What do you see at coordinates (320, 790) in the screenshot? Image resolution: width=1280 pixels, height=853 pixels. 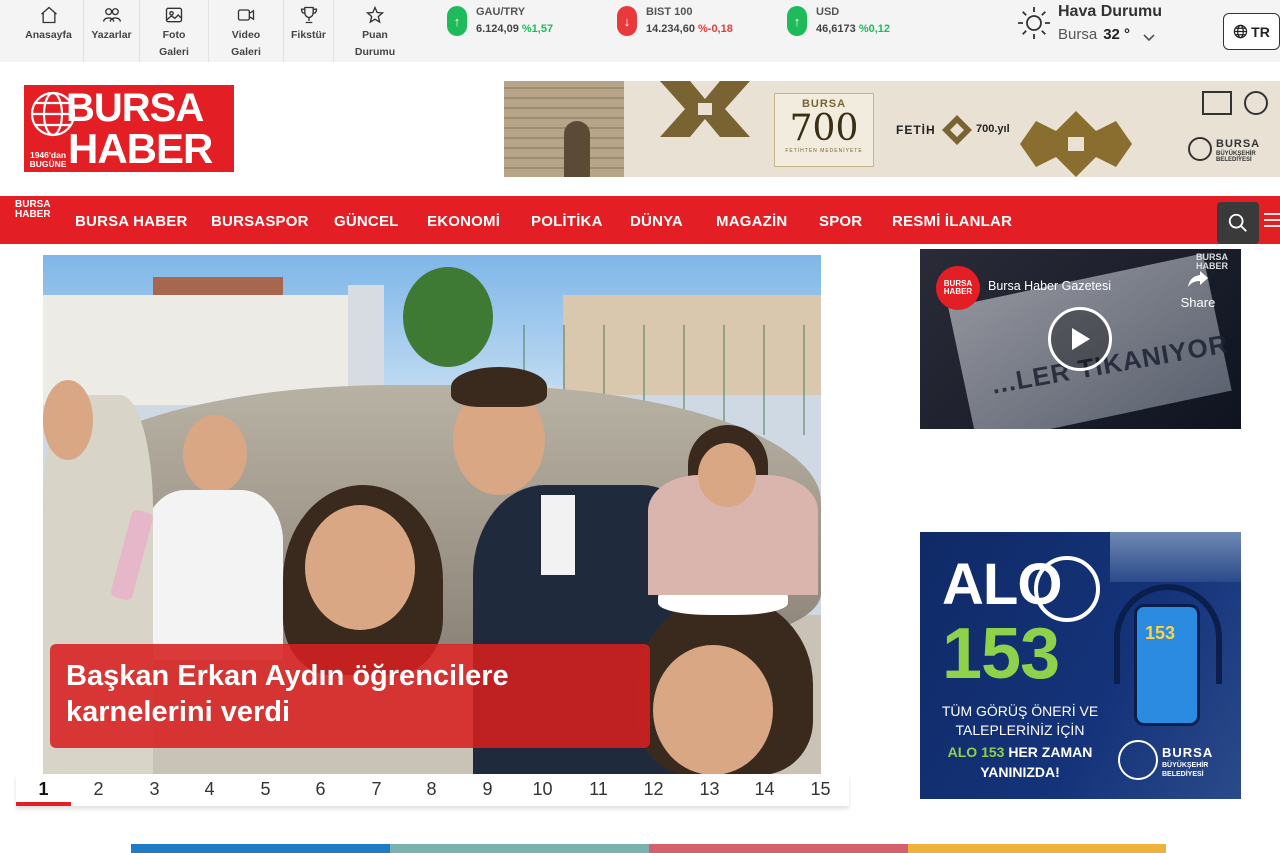 I see `slider-page: 6` at bounding box center [320, 790].